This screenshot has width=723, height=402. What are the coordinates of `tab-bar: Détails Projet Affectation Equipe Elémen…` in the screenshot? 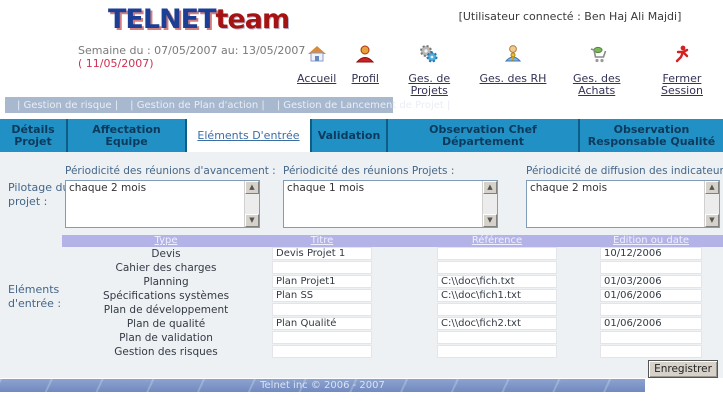 It's located at (361, 135).